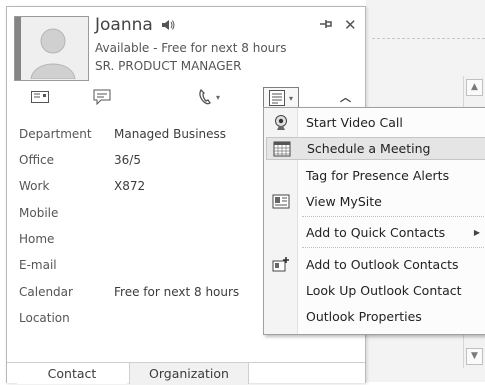 The width and height of the screenshot is (485, 385). Describe the element at coordinates (354, 122) in the screenshot. I see `menu-item-label: Start Video Call` at that location.